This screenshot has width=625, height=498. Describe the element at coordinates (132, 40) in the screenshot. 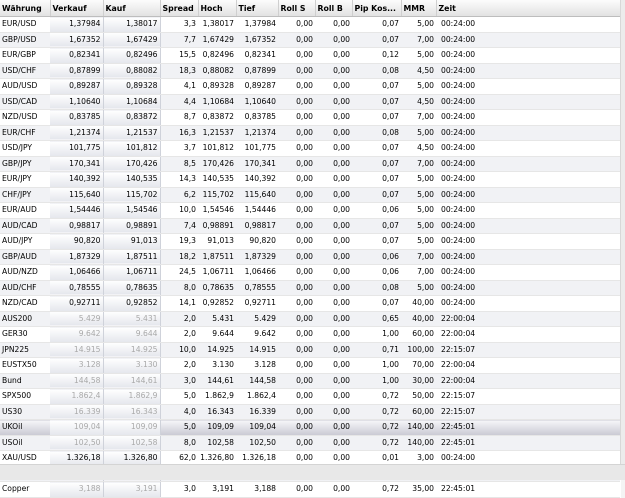

I see `cell-buy-price: 1,67429` at that location.